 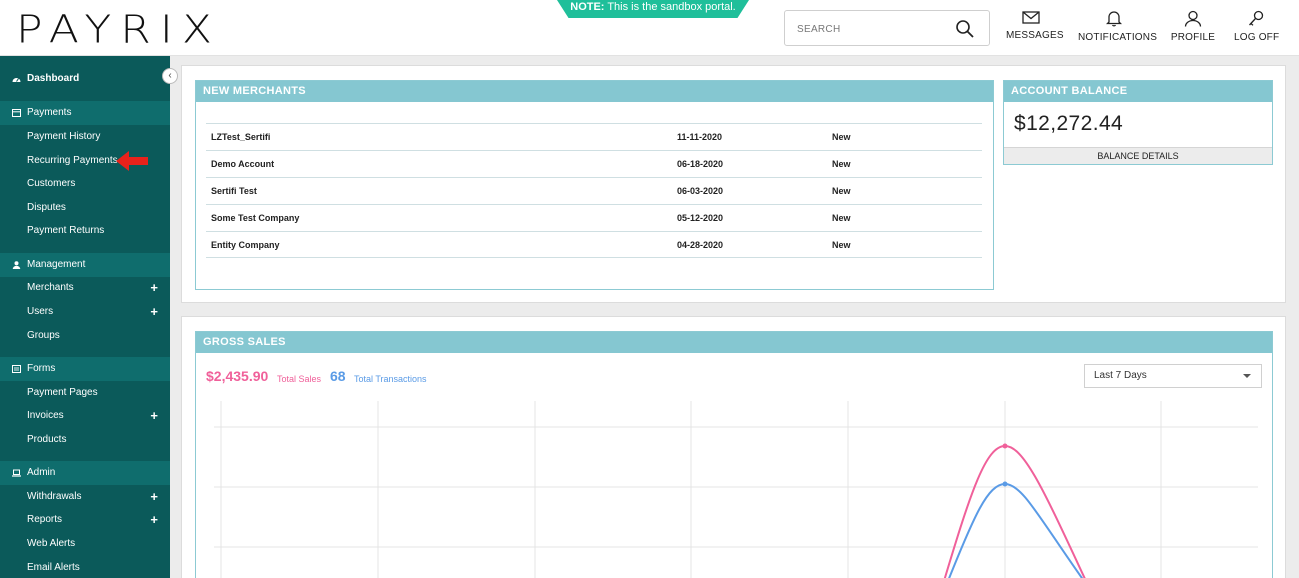 What do you see at coordinates (85, 416) in the screenshot?
I see `sidebar-item-invoices: Invoices +` at bounding box center [85, 416].